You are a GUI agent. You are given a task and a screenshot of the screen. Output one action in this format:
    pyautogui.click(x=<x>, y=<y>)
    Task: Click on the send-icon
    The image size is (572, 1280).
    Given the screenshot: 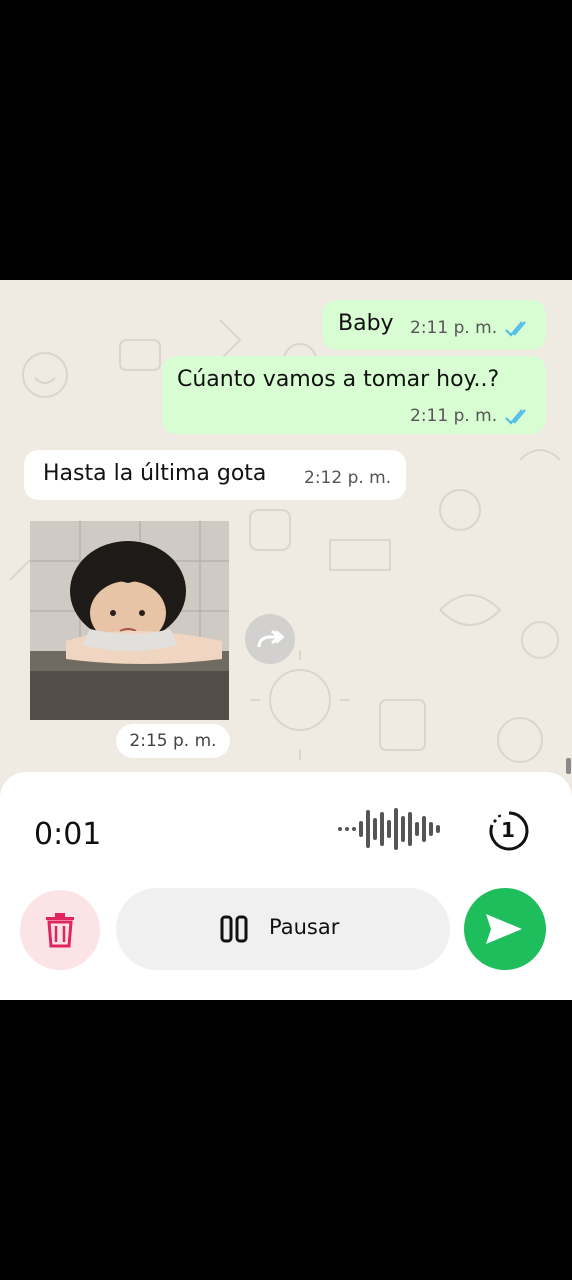 What is the action you would take?
    pyautogui.click(x=504, y=929)
    